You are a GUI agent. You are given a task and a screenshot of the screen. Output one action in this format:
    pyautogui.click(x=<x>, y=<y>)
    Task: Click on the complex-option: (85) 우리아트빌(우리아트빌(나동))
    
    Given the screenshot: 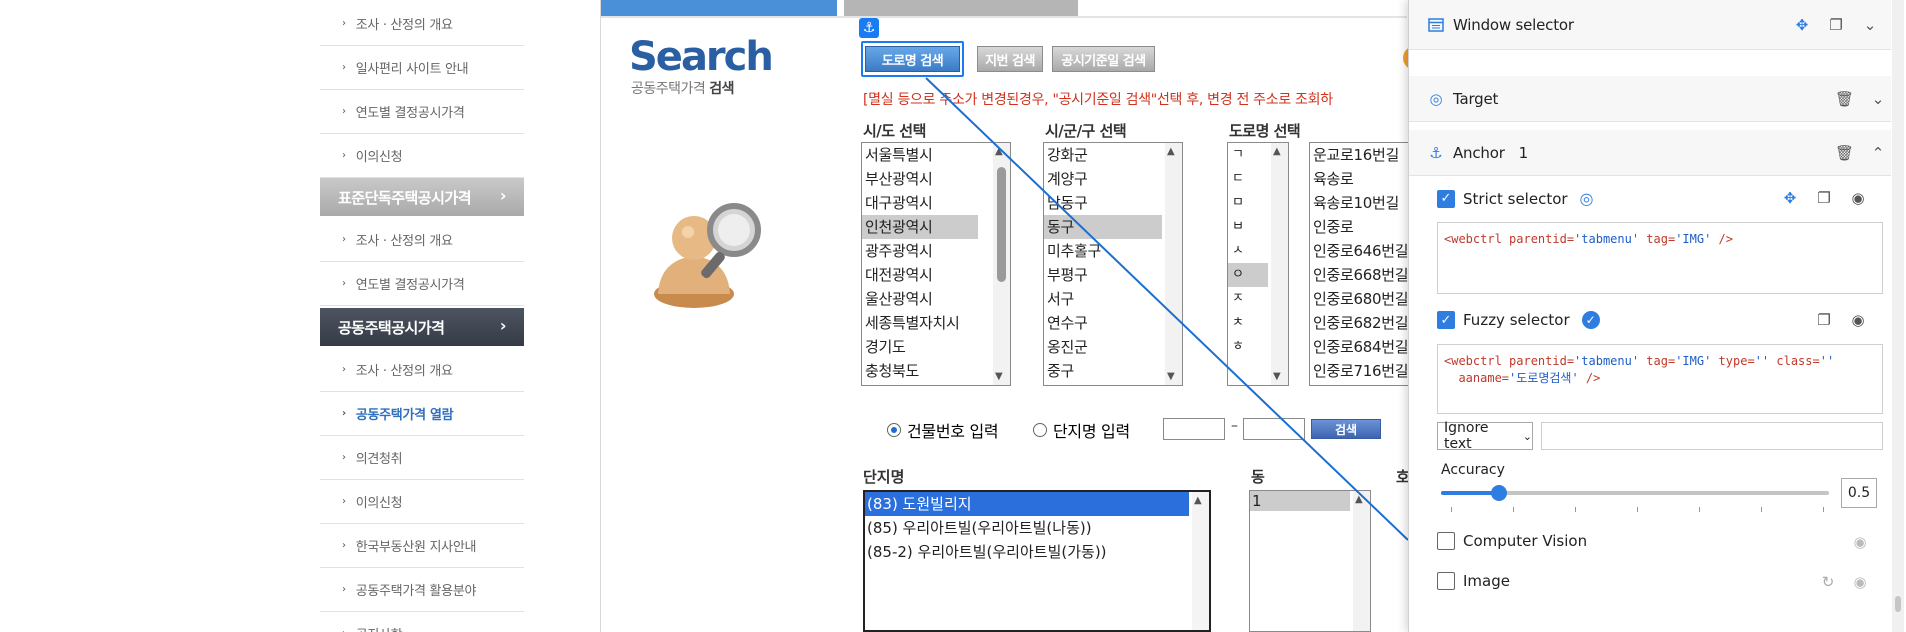 What is the action you would take?
    pyautogui.click(x=1037, y=528)
    